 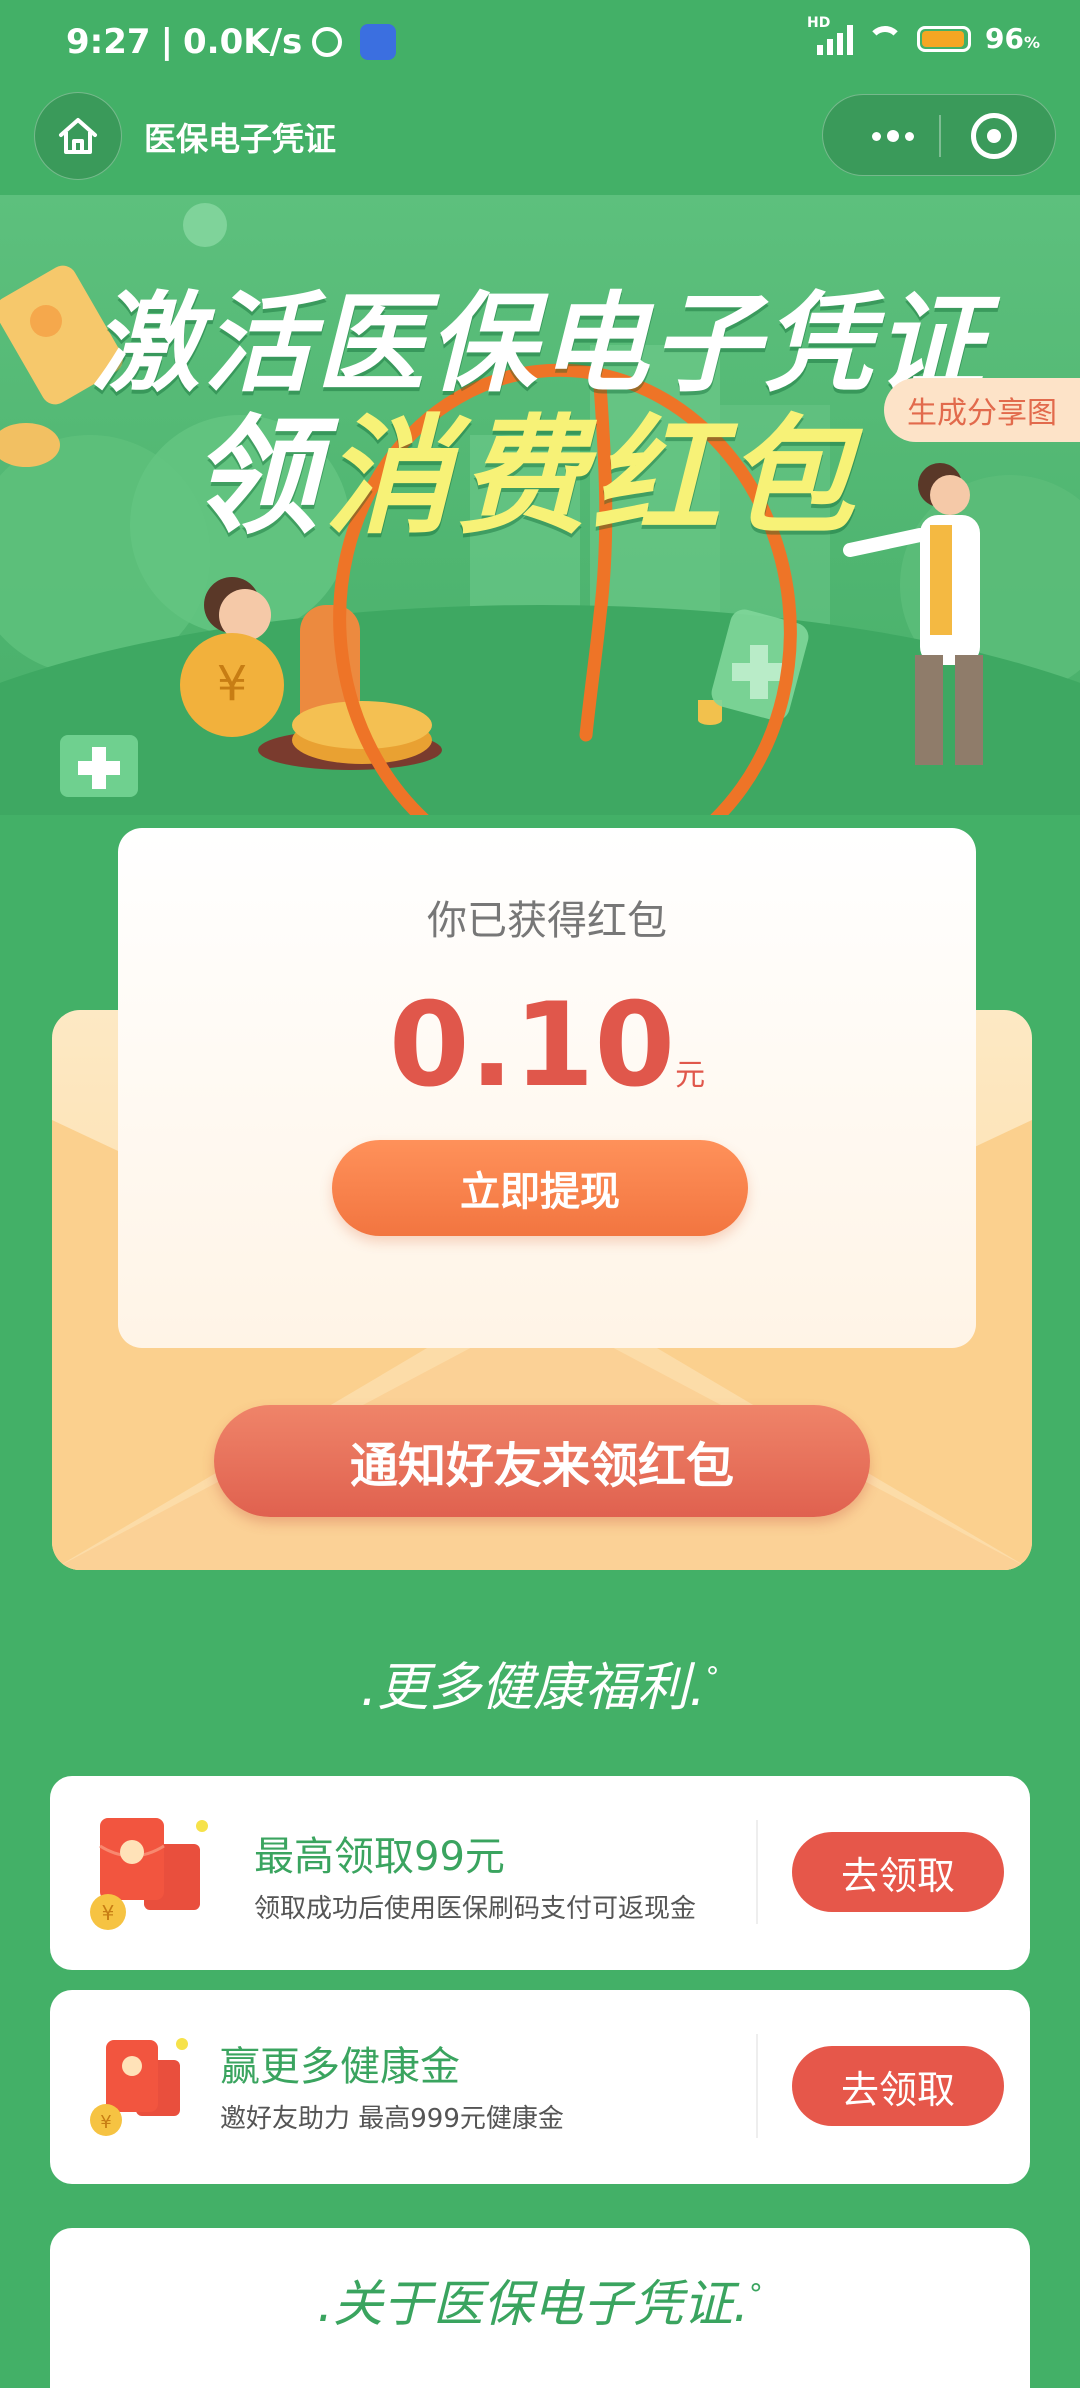 I want to click on benefit-description: 领取成功后使用医保刷码支付可返现金, so click(x=475, y=1909).